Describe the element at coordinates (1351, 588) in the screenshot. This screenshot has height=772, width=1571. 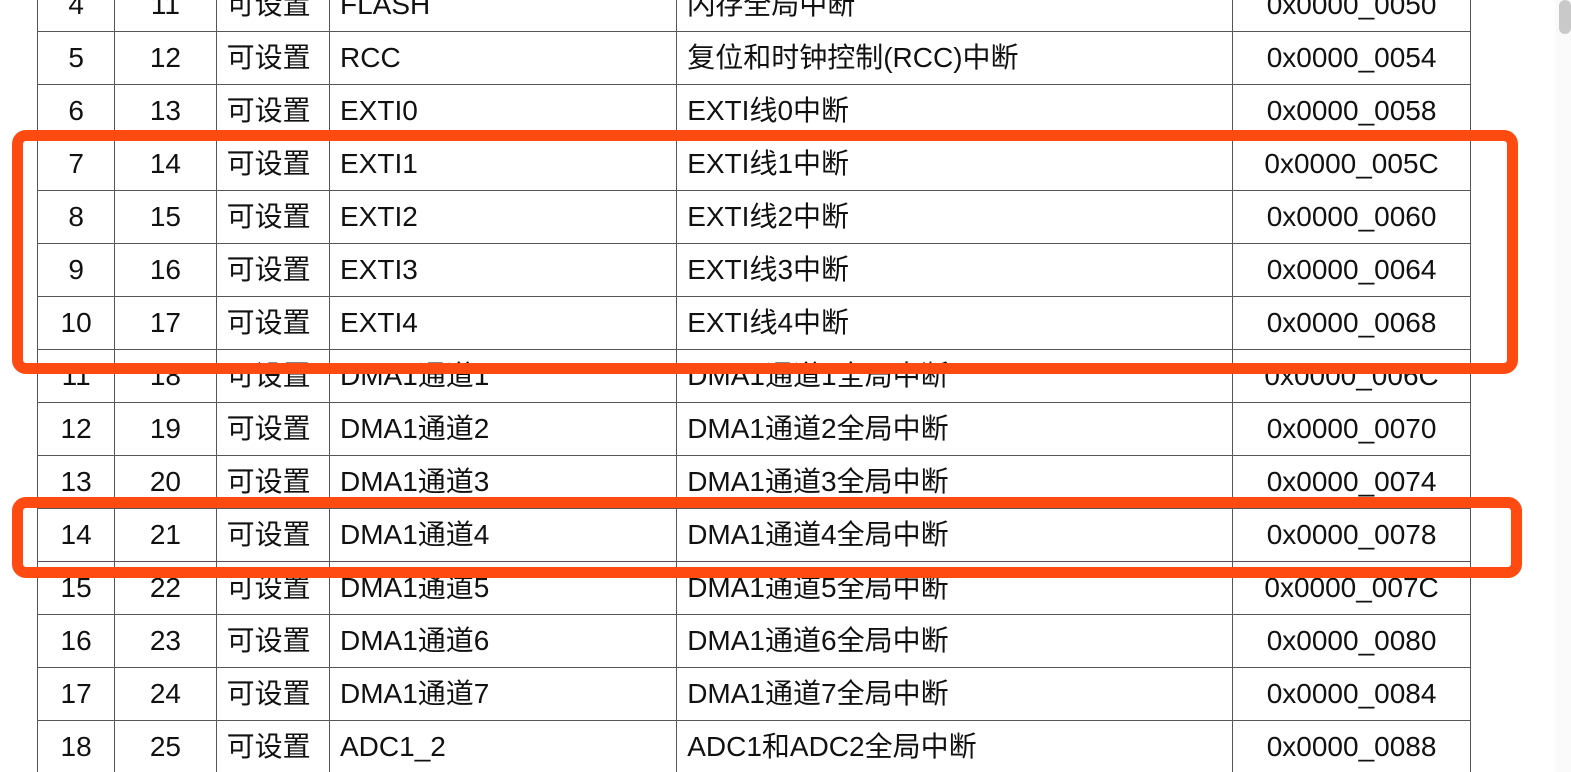
I see `cell-address: 0x0000_007C` at that location.